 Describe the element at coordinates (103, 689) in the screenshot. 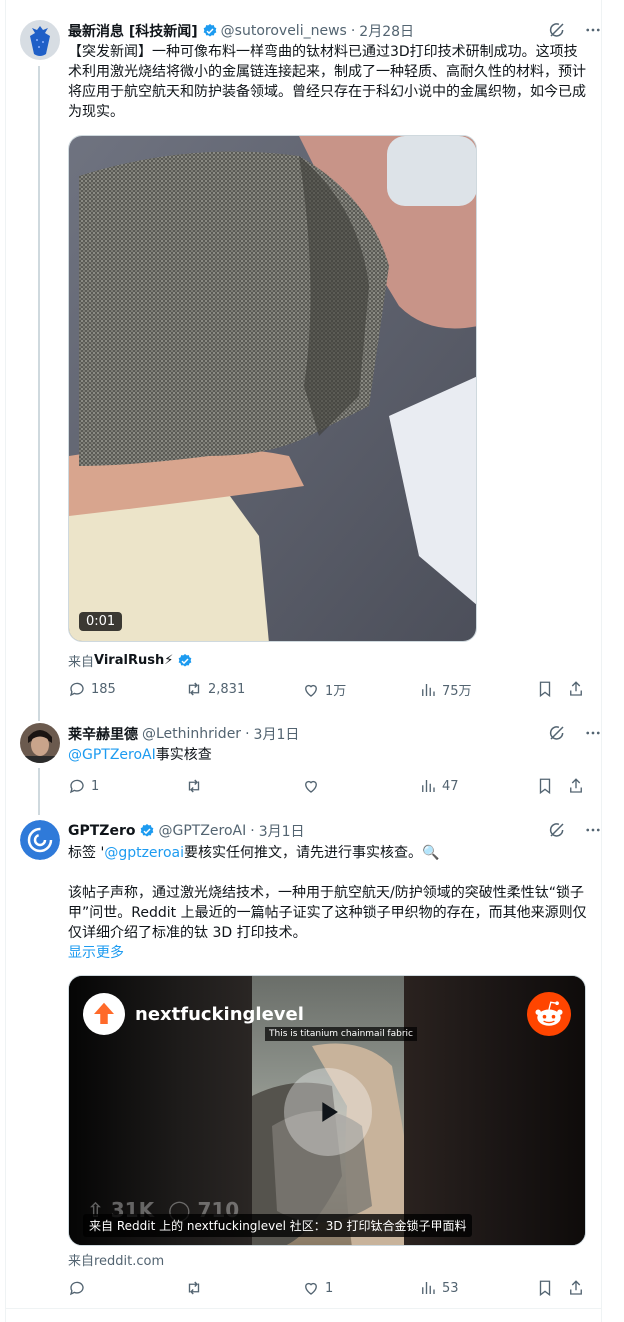

I see `reply-count: 185` at that location.